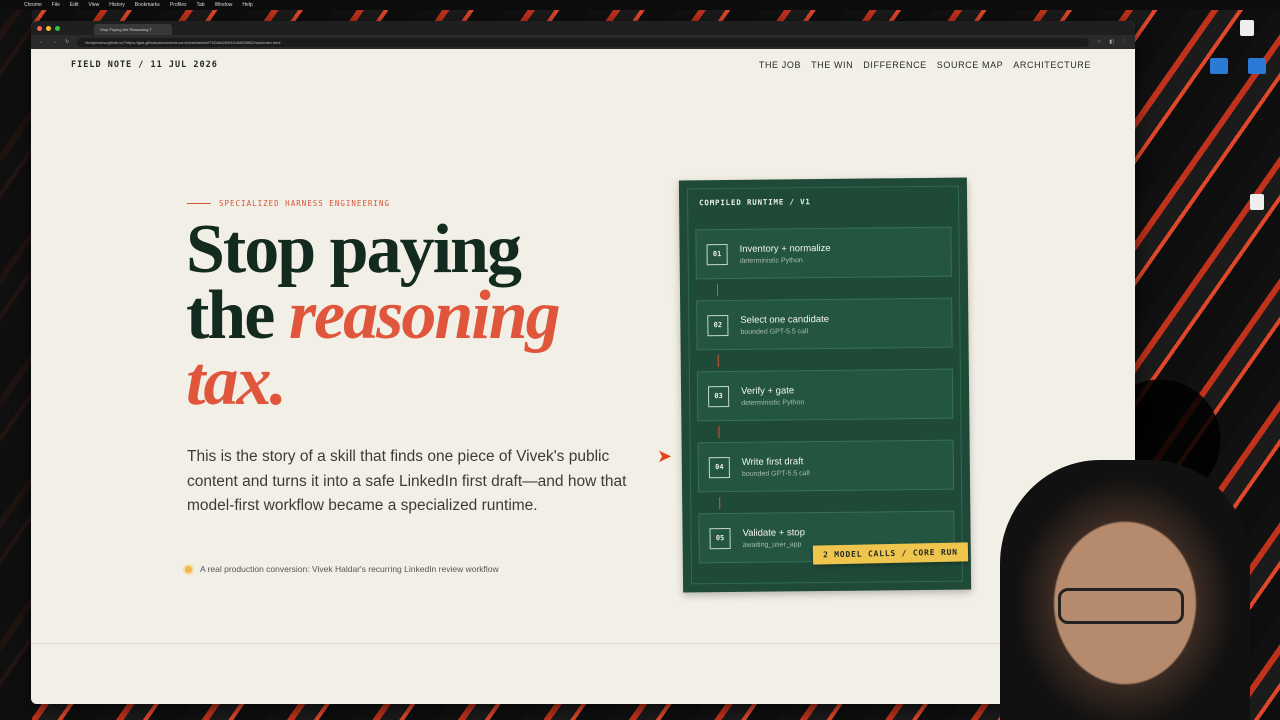 Image resolution: width=1280 pixels, height=720 pixels. What do you see at coordinates (718, 325) in the screenshot?
I see `step-number: 02` at bounding box center [718, 325].